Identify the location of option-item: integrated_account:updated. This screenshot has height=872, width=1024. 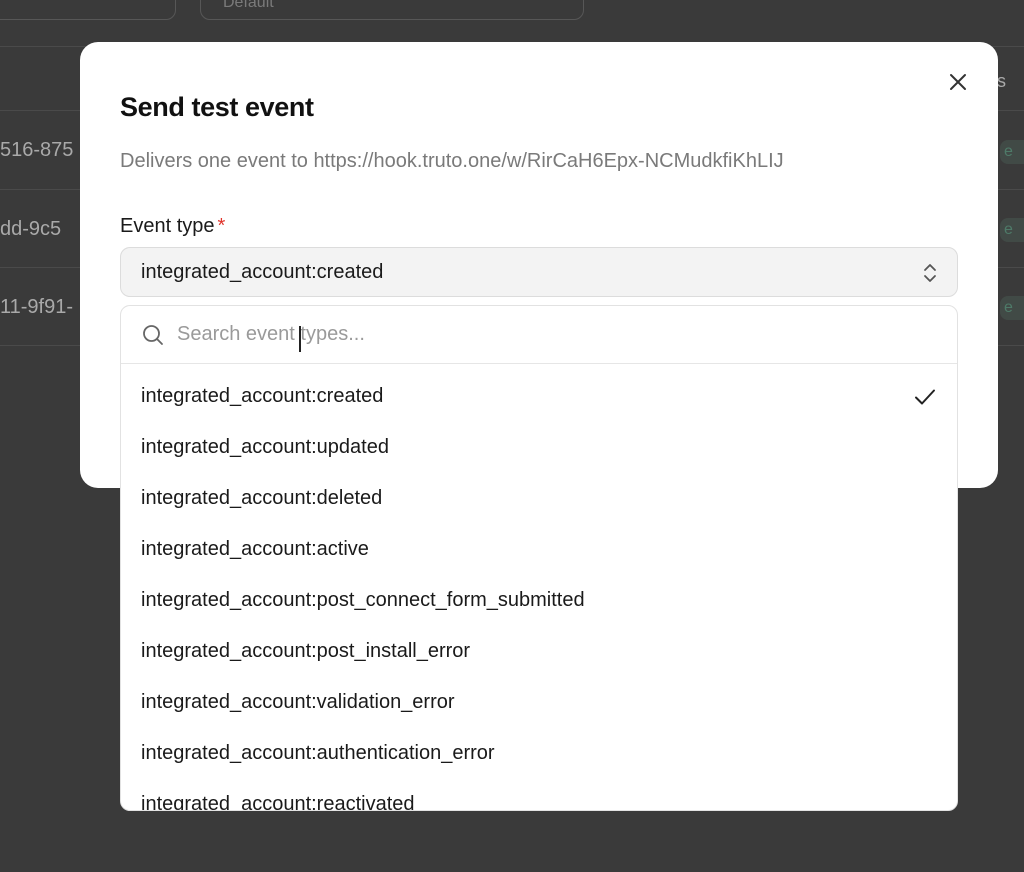
(539, 447).